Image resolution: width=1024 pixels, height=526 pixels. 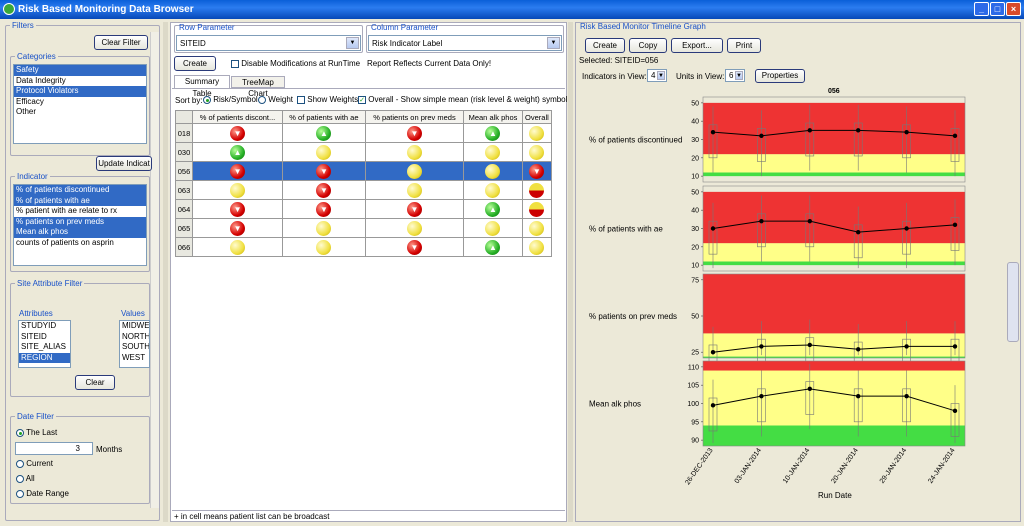 I want to click on table-row: 063 ▼, so click(x=364, y=190).